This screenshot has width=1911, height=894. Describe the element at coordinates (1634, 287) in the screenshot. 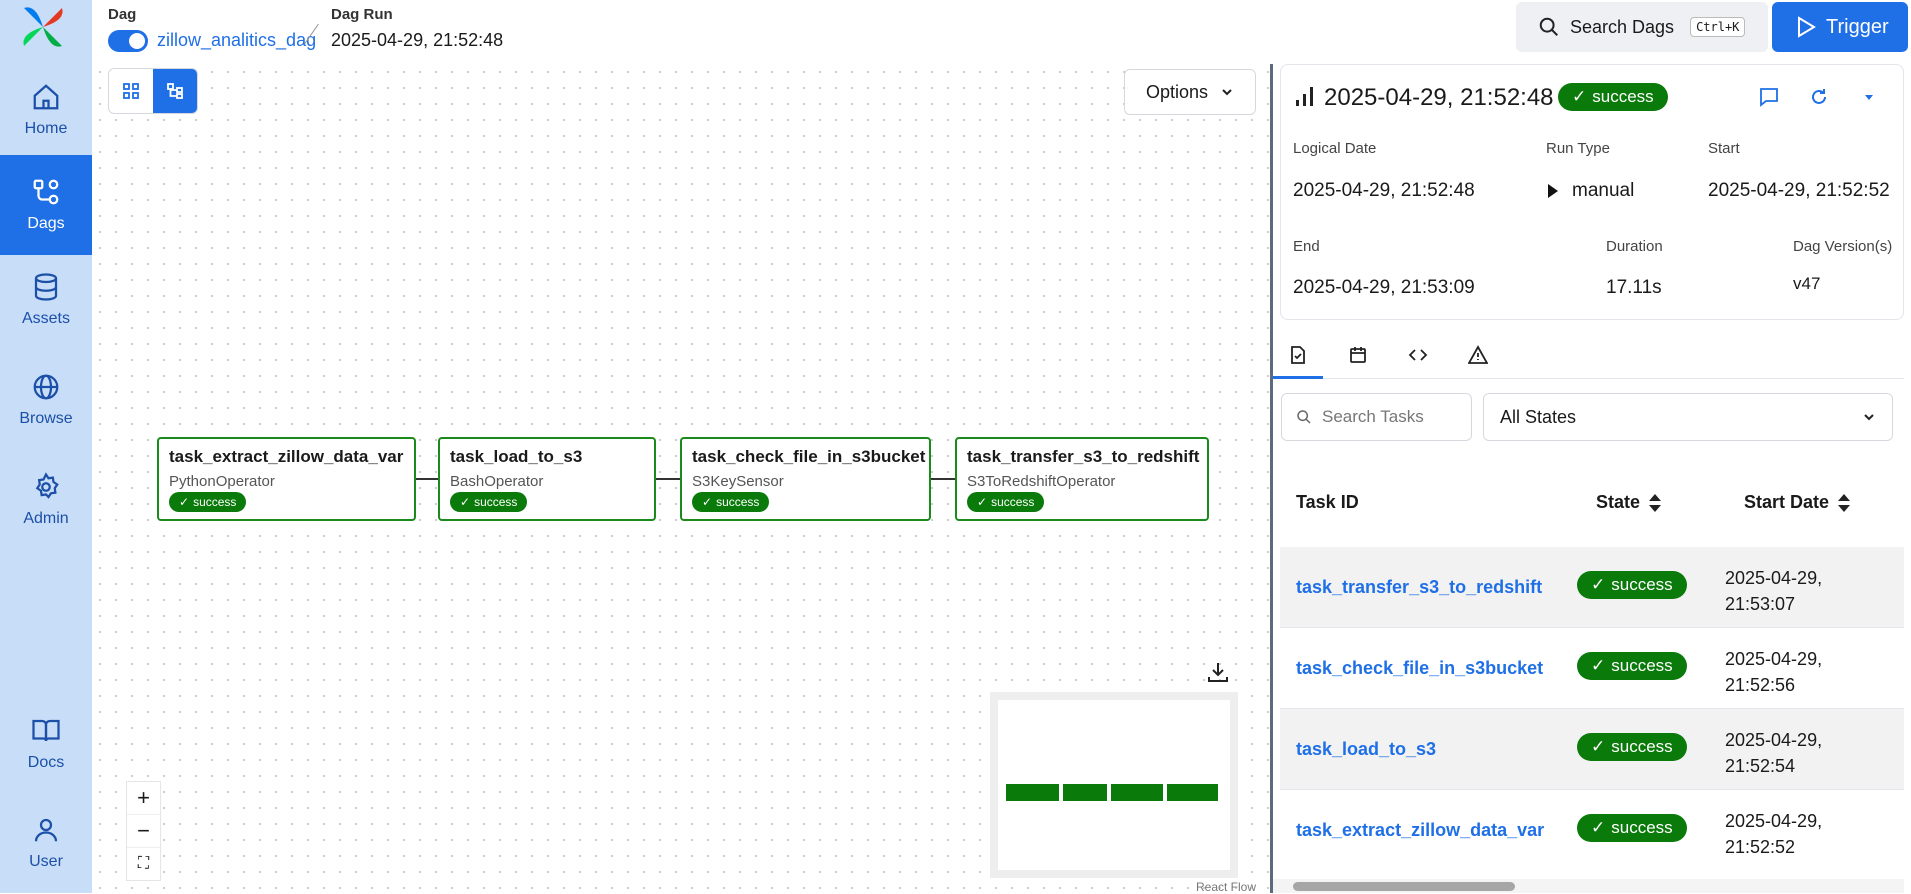

I see `duration-value: 17.11s` at that location.